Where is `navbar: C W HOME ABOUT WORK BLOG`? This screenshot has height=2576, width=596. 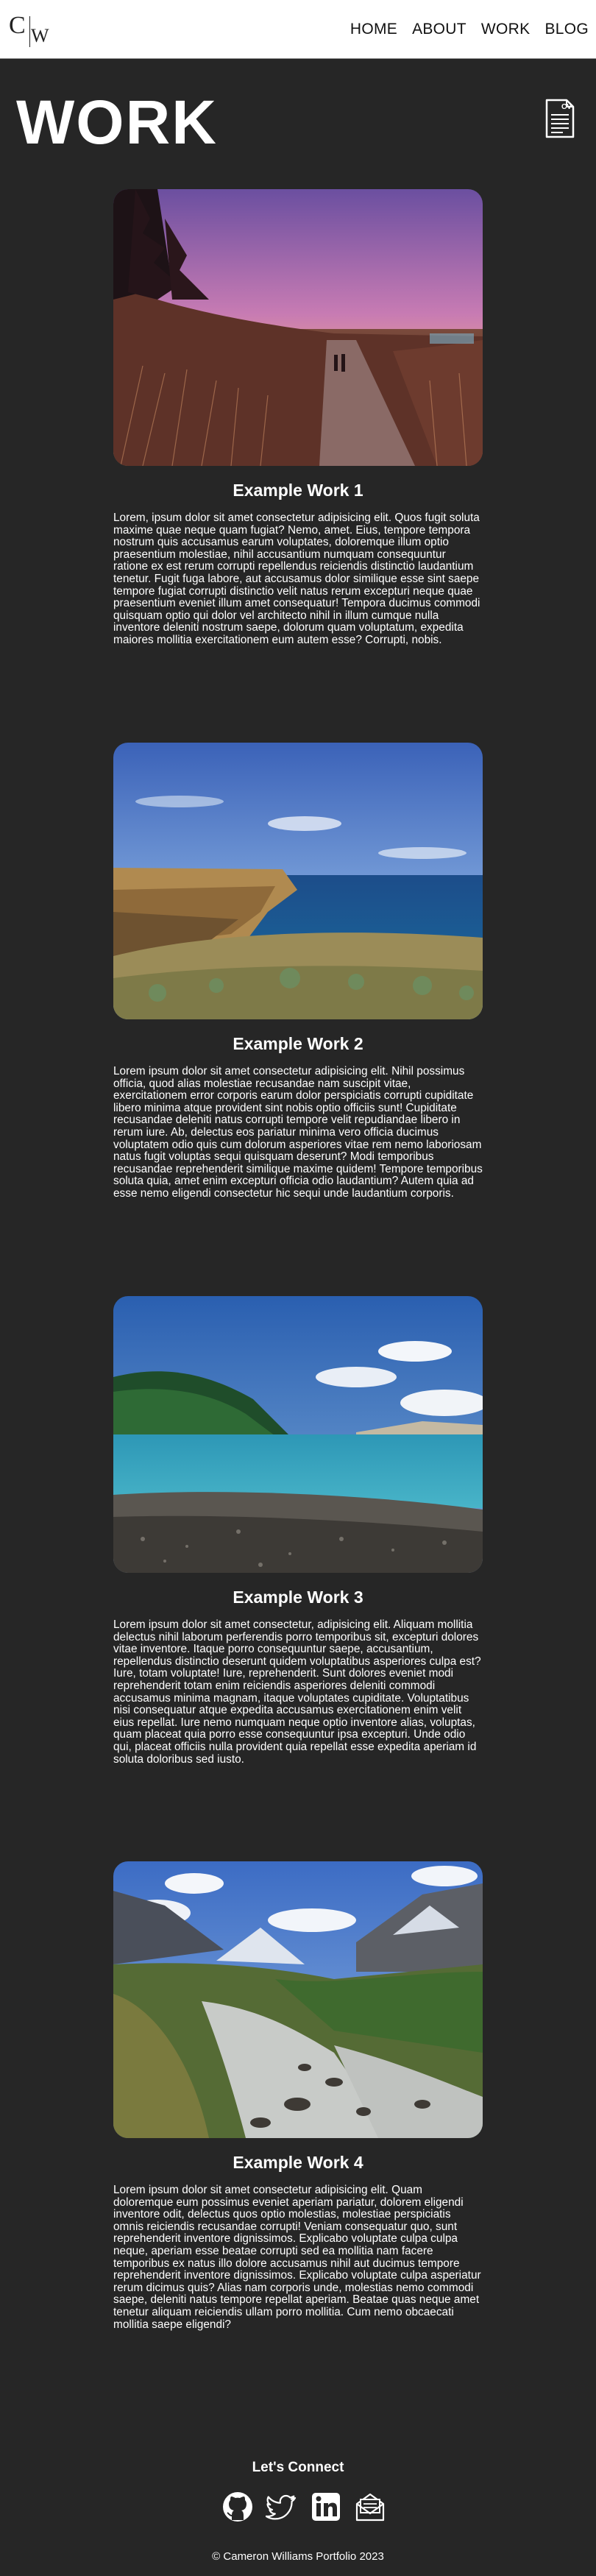 navbar: C W HOME ABOUT WORK BLOG is located at coordinates (298, 29).